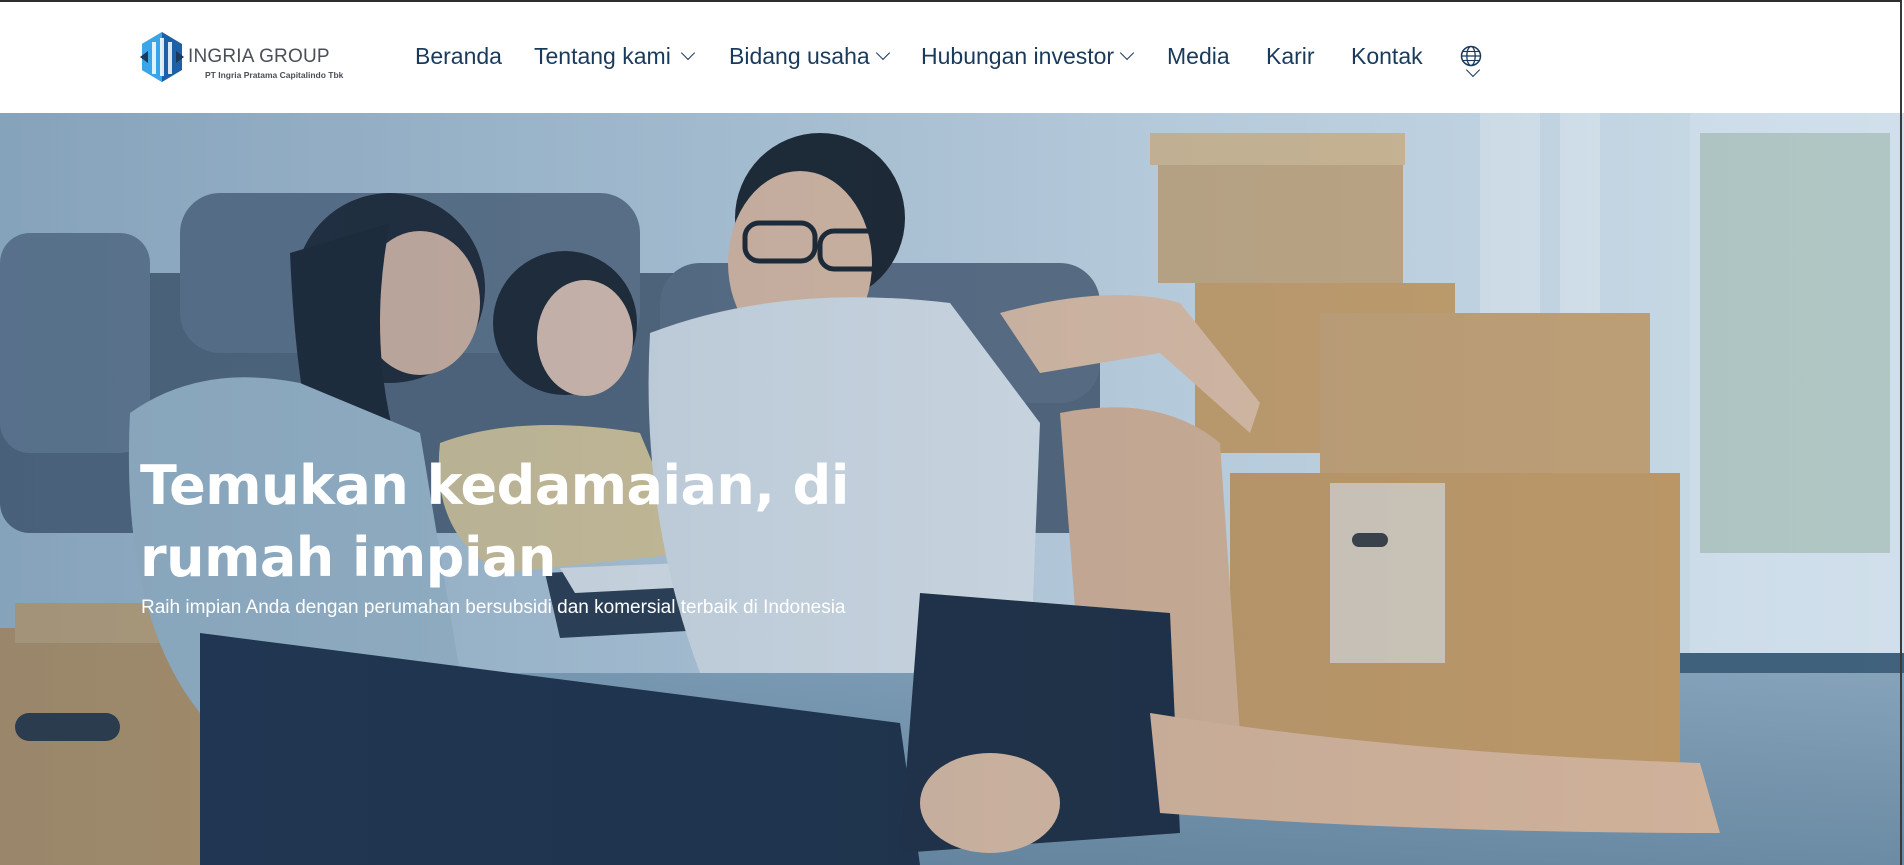  I want to click on nav-item-karir: Karir, so click(1290, 56).